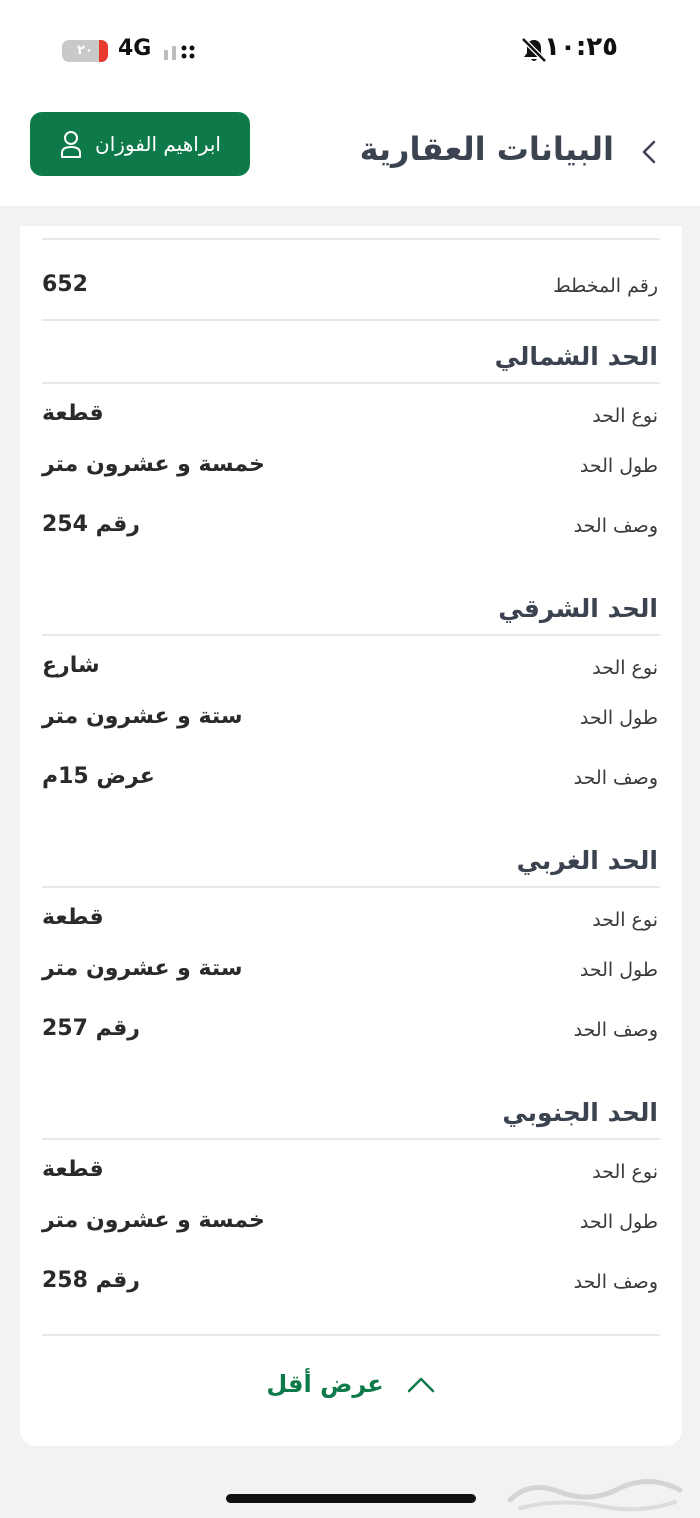 This screenshot has height=1518, width=700. I want to click on page-title: البيانات العقارية, so click(486, 149).